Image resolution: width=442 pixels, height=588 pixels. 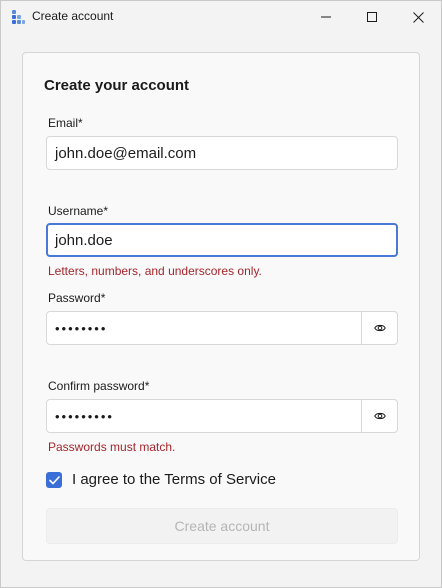 What do you see at coordinates (78, 211) in the screenshot?
I see `username-label: Username*` at bounding box center [78, 211].